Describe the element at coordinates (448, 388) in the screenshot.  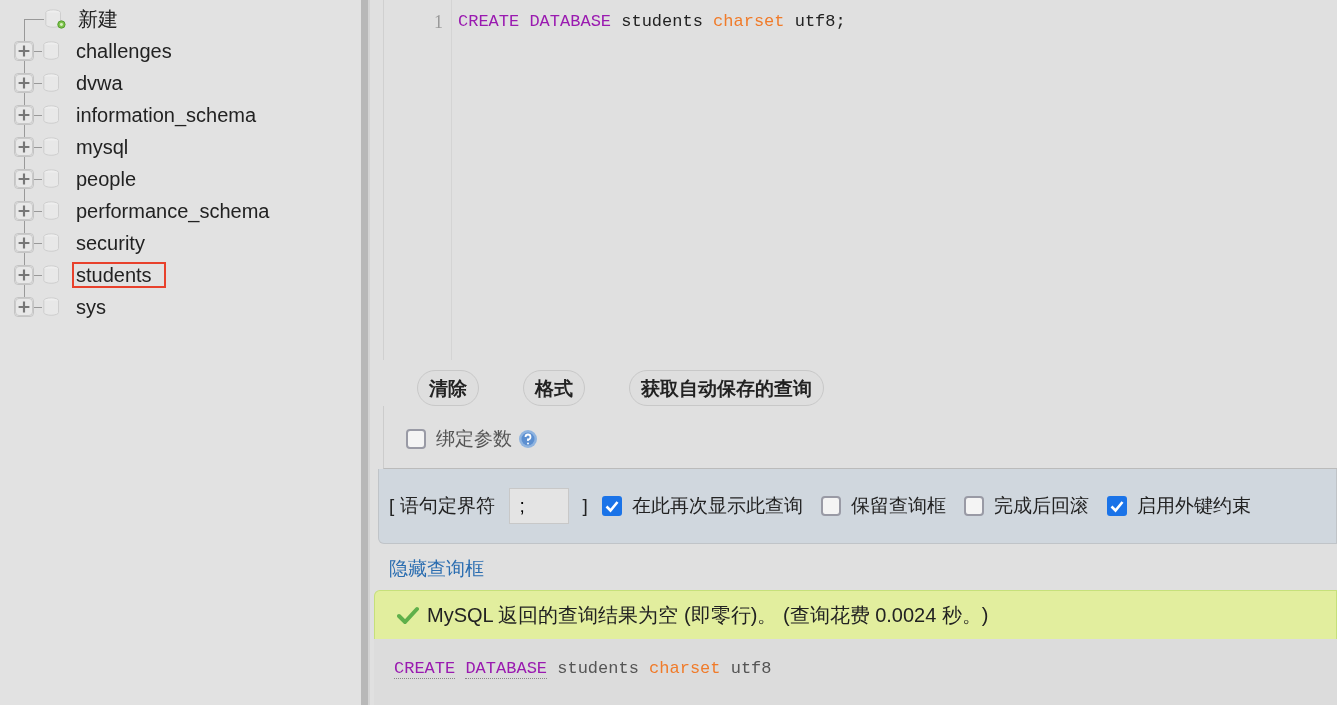
I see `query-button: 清除` at that location.